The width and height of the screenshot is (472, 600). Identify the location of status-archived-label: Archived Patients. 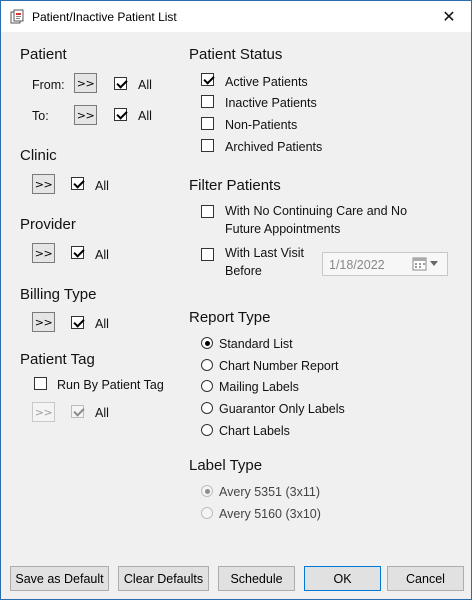
(274, 147).